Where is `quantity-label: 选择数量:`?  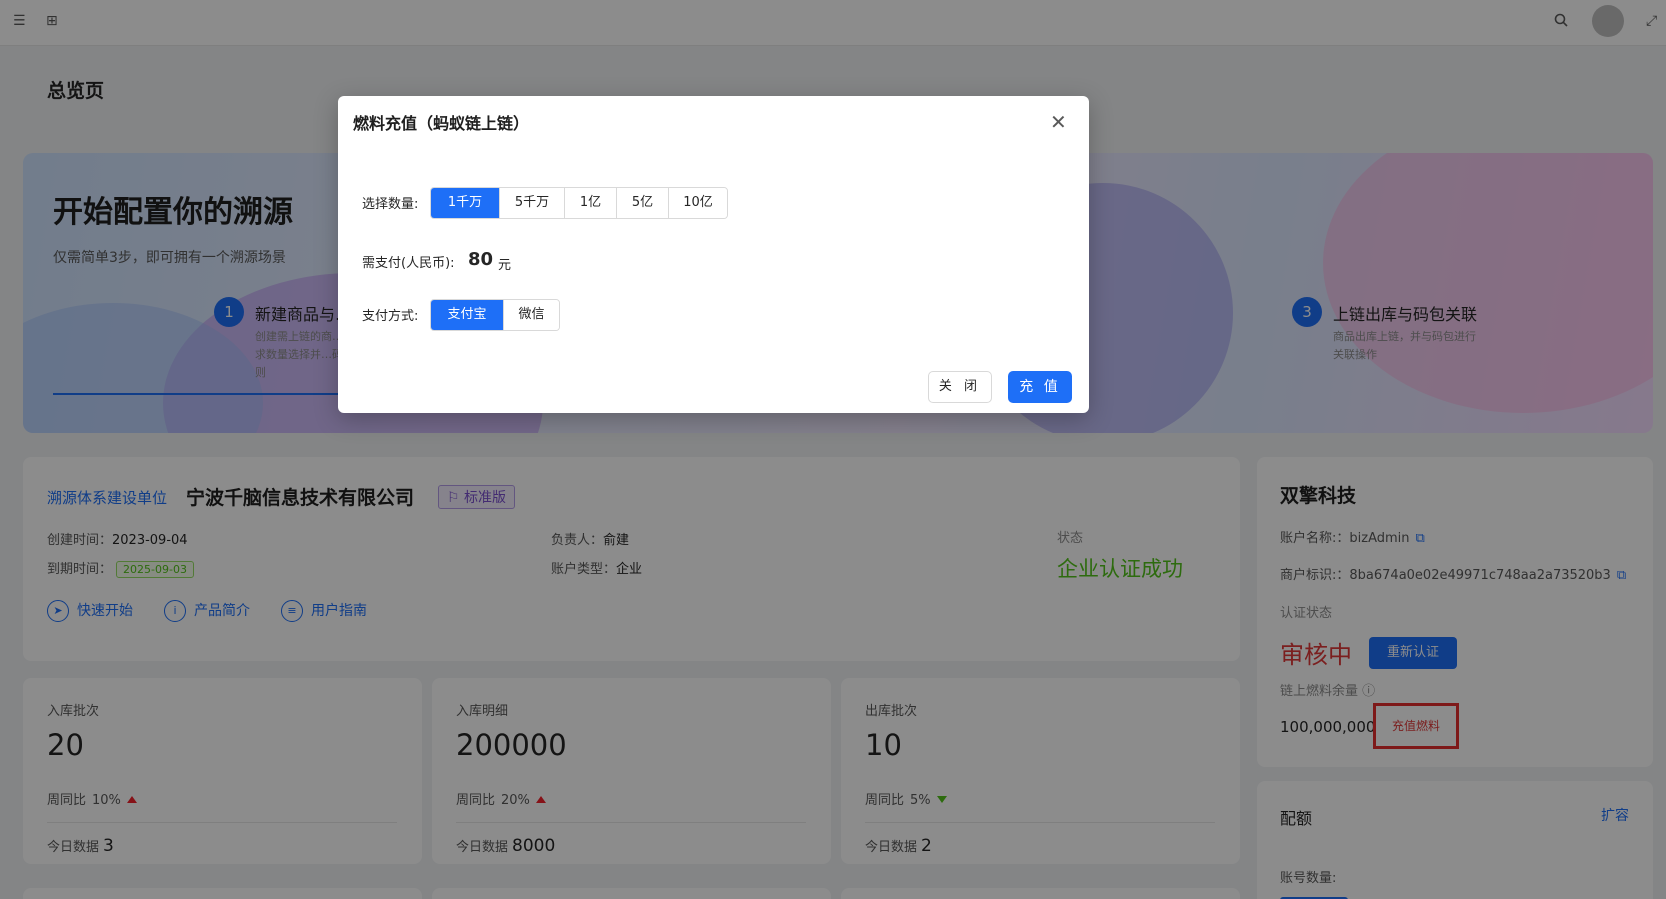 quantity-label: 选择数量: is located at coordinates (390, 204).